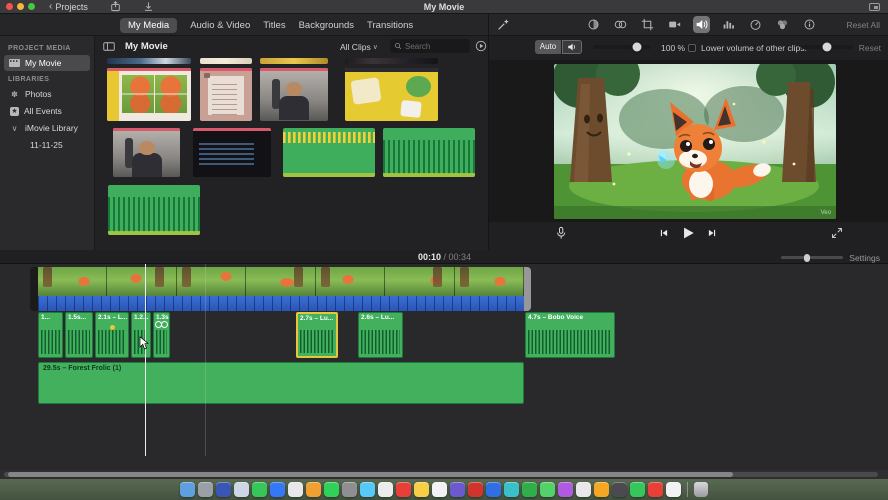 The image size is (888, 500). Describe the element at coordinates (47, 145) in the screenshot. I see `sidebar-item-event-11-11-25: 11-11-25` at that location.